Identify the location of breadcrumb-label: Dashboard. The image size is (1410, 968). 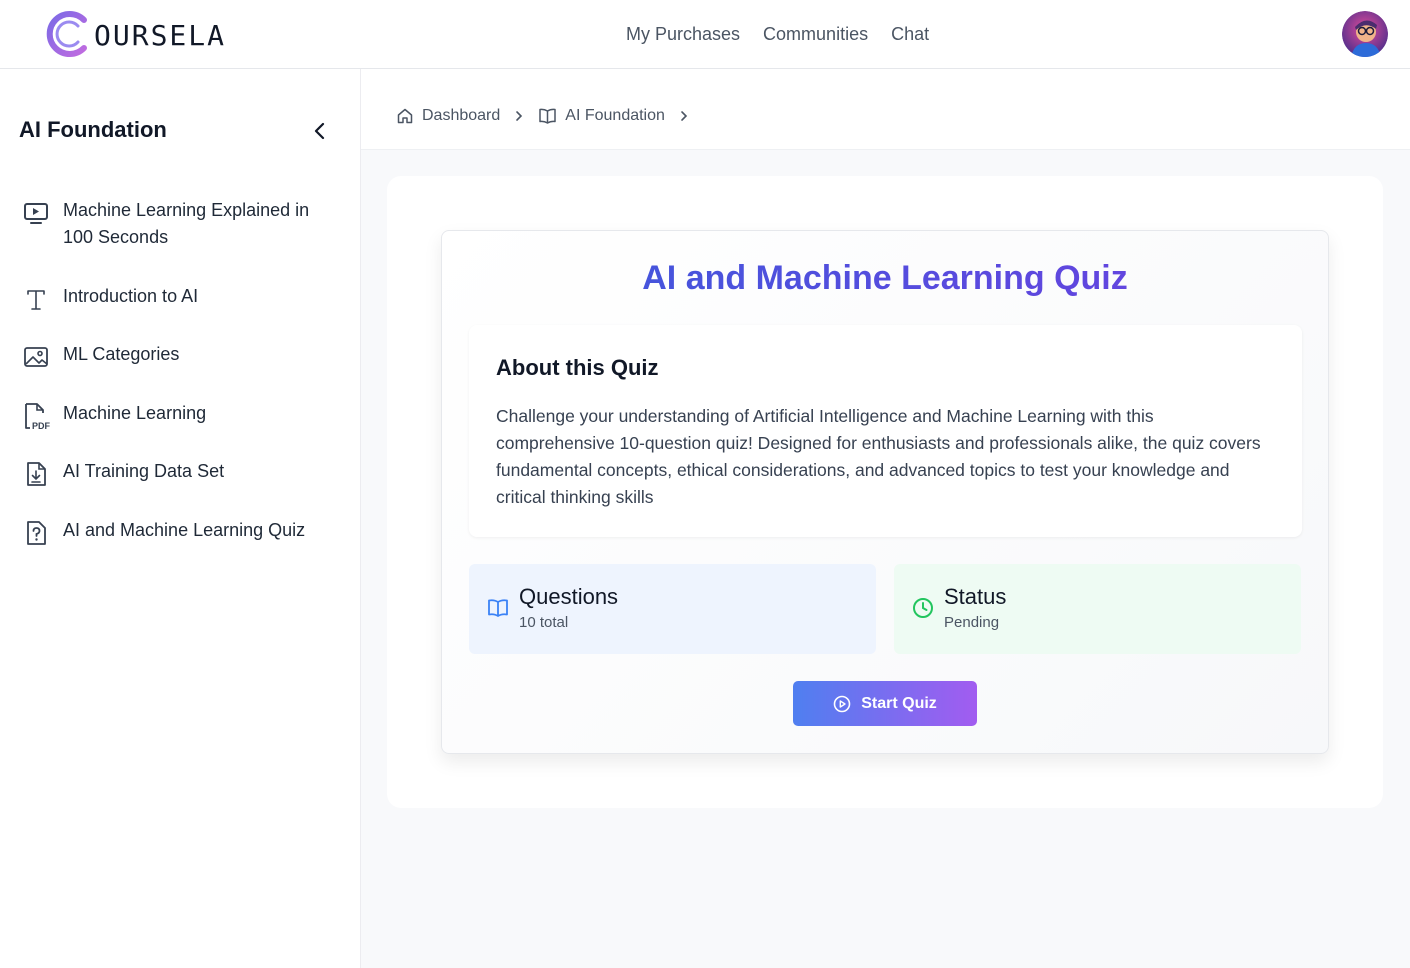
(461, 115).